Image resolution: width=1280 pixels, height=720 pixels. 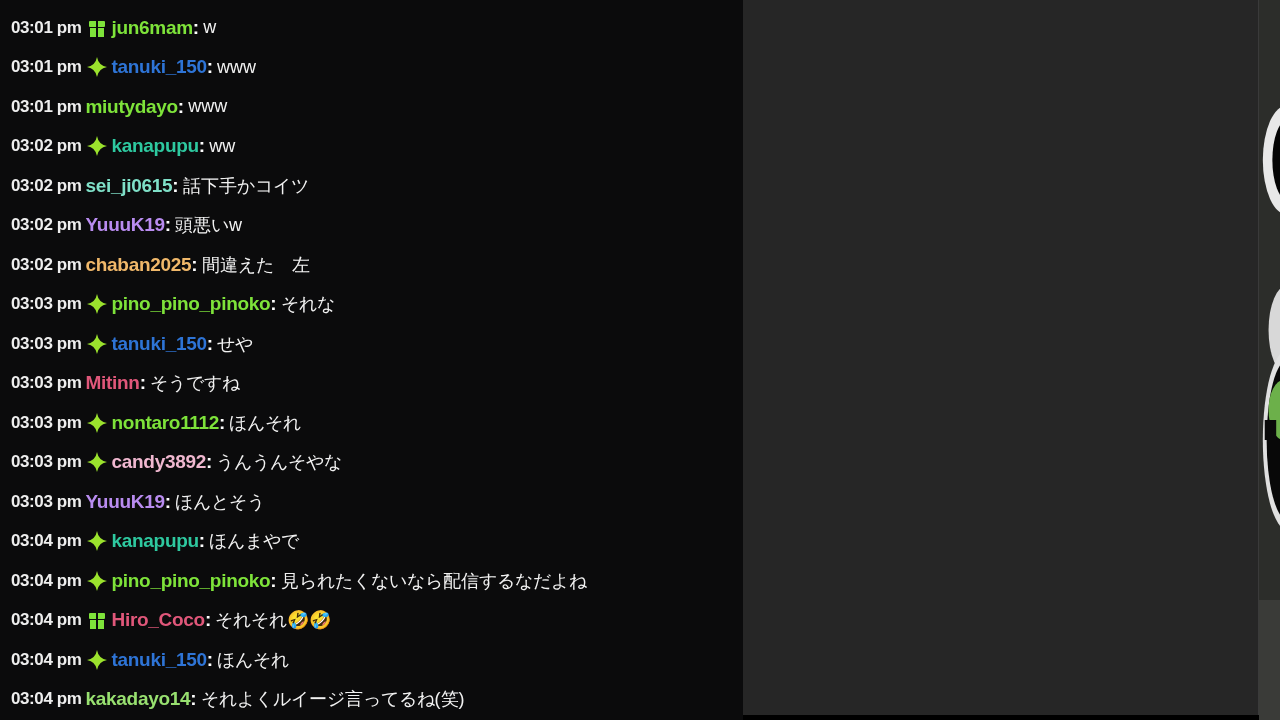 What do you see at coordinates (209, 226) in the screenshot?
I see `chat-message: 頭悪いw` at bounding box center [209, 226].